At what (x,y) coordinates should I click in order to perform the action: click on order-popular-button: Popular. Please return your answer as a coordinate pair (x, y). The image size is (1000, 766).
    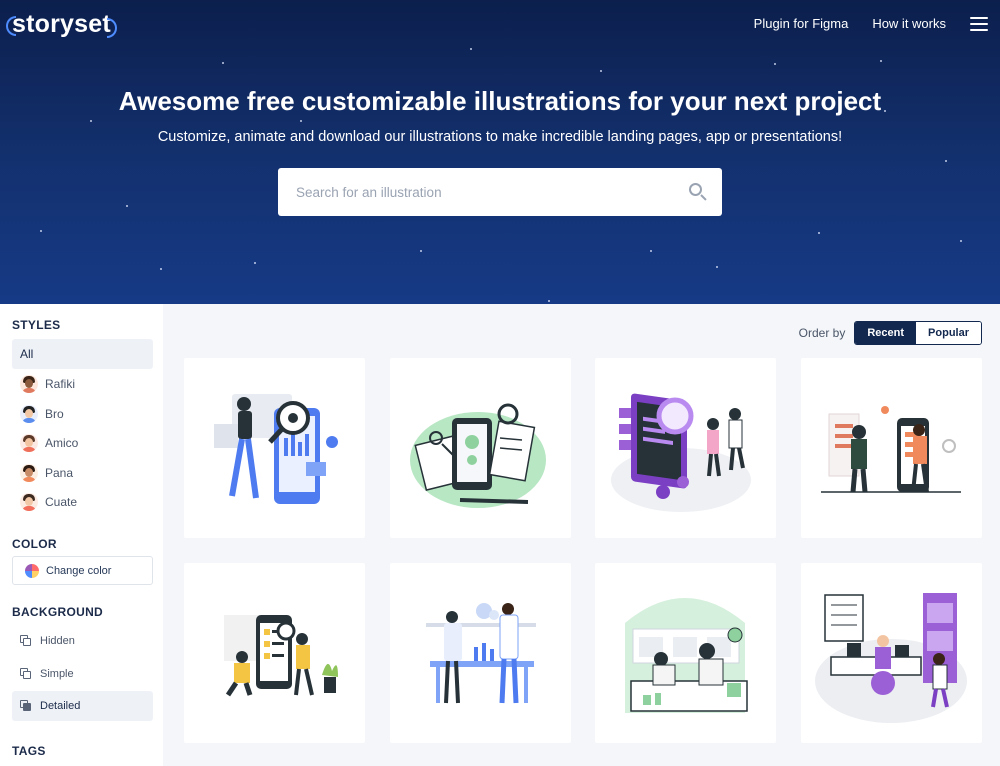
    Looking at the image, I should click on (948, 333).